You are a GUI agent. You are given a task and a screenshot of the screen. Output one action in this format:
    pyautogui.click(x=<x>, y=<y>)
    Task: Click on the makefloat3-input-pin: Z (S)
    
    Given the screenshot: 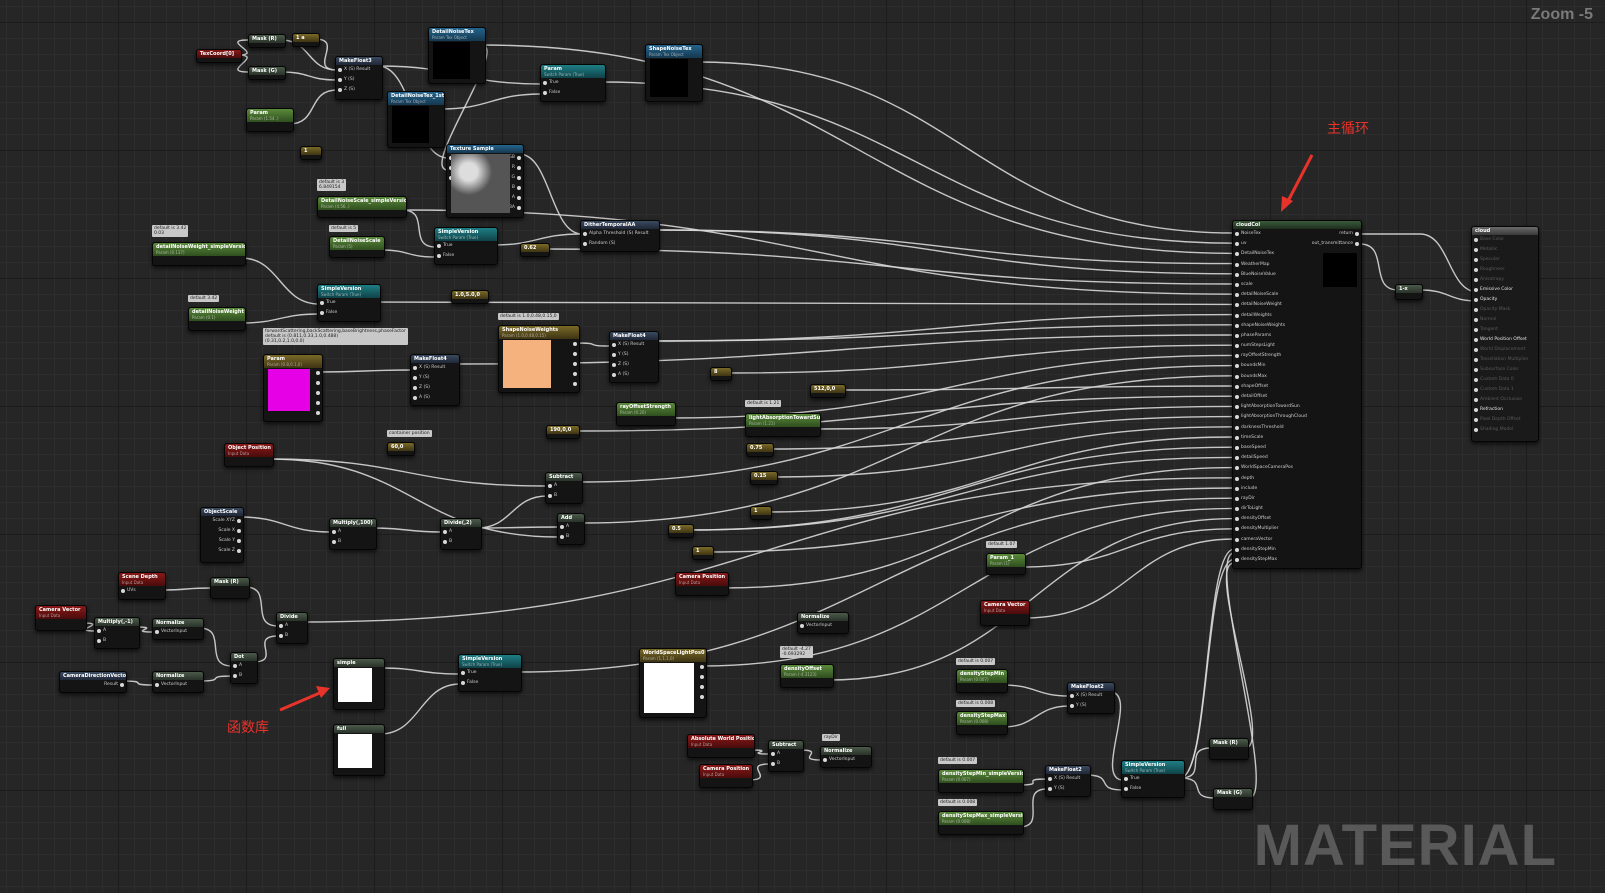 What is the action you would take?
    pyautogui.click(x=359, y=90)
    